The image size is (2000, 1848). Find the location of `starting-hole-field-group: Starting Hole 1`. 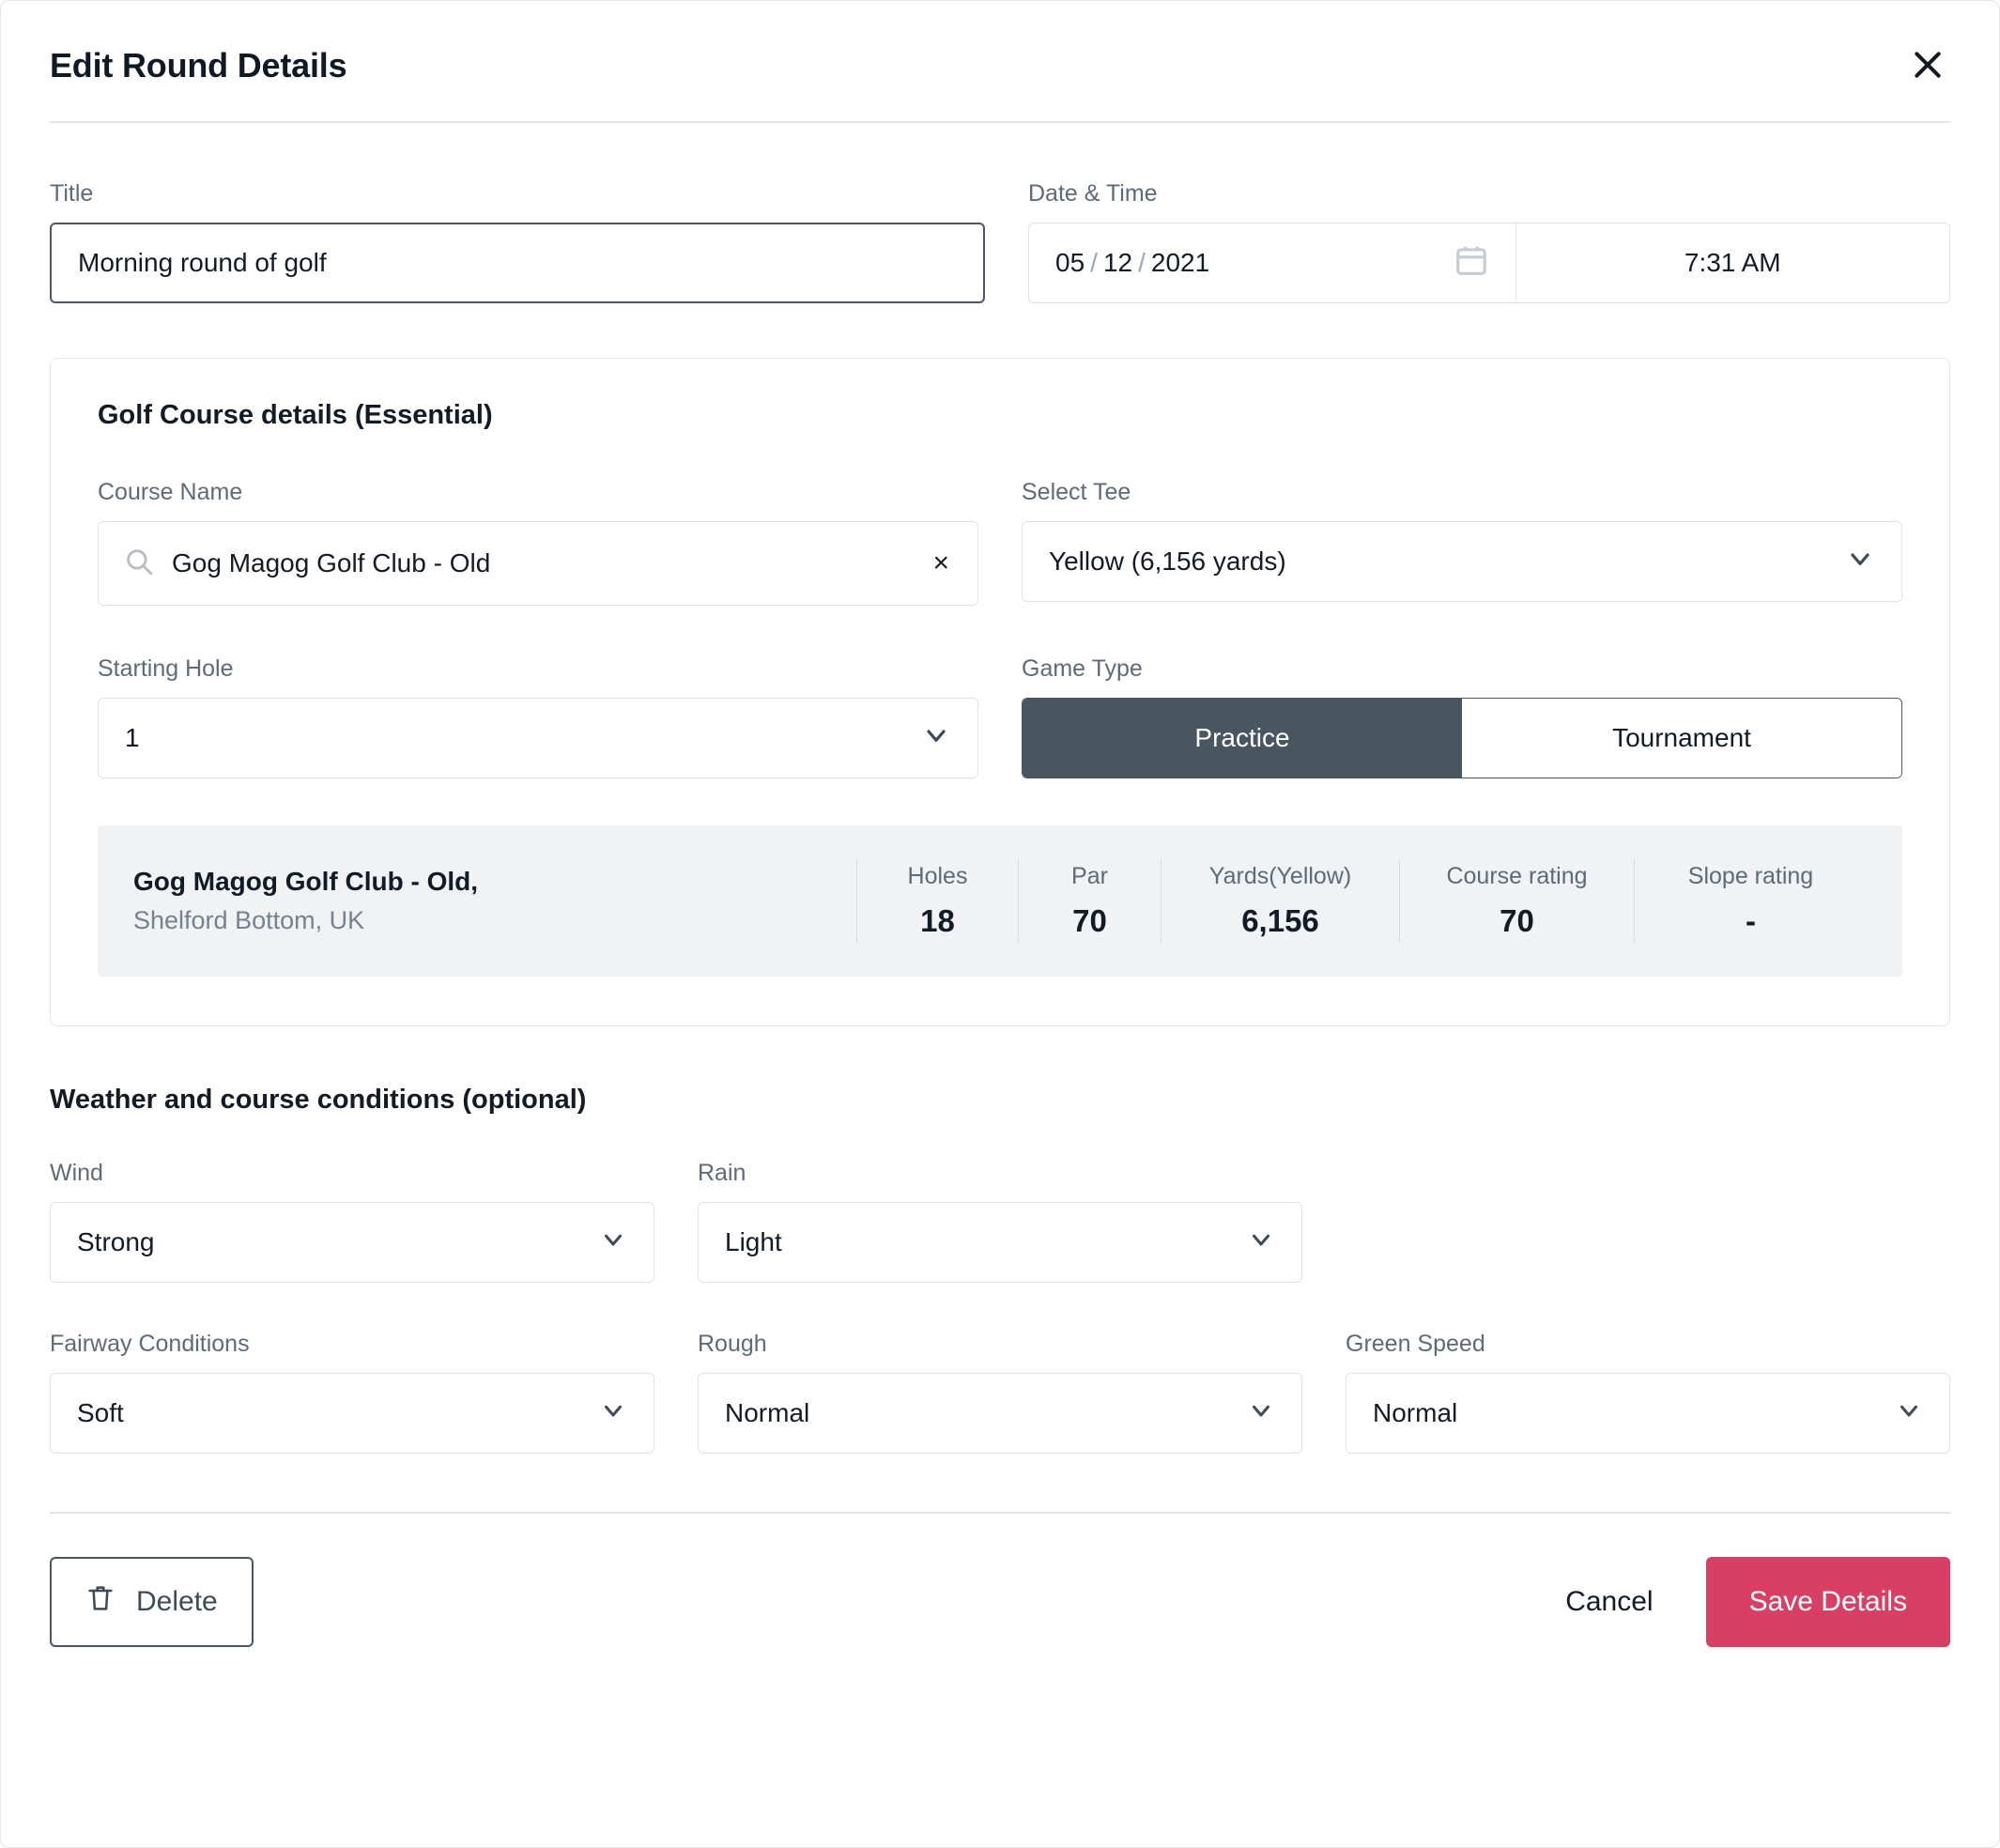

starting-hole-field-group: Starting Hole 1 is located at coordinates (538, 716).